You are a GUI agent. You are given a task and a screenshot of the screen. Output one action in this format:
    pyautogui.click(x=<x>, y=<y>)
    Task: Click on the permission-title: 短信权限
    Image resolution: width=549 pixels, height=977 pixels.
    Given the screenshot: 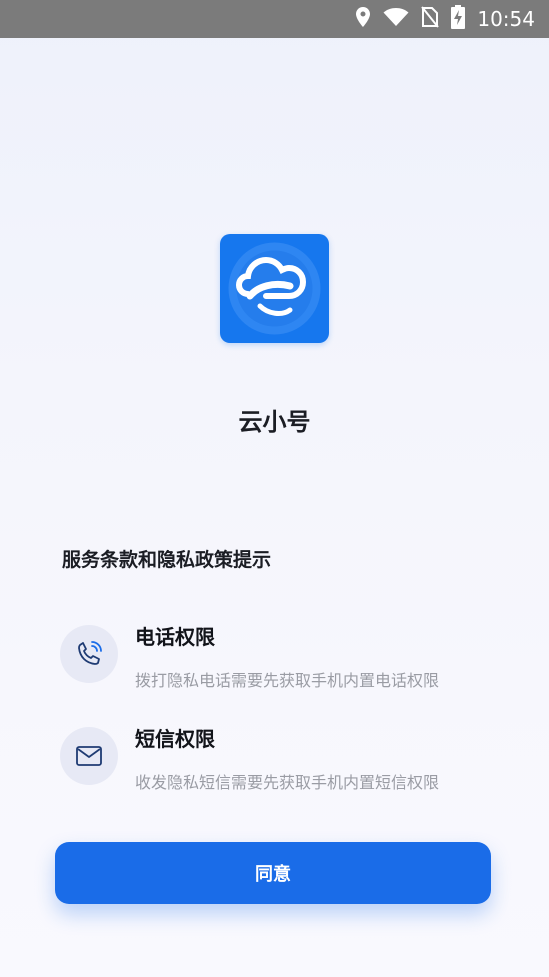 What is the action you would take?
    pyautogui.click(x=175, y=739)
    